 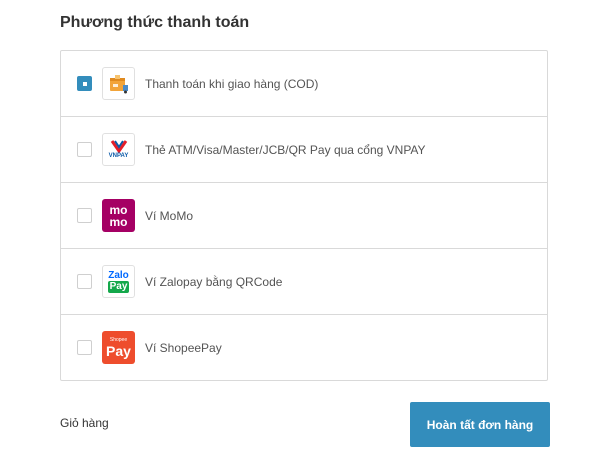 What do you see at coordinates (304, 347) in the screenshot?
I see `payment-method-shopeepay: Shopee Pay Ví ShopeePay` at bounding box center [304, 347].